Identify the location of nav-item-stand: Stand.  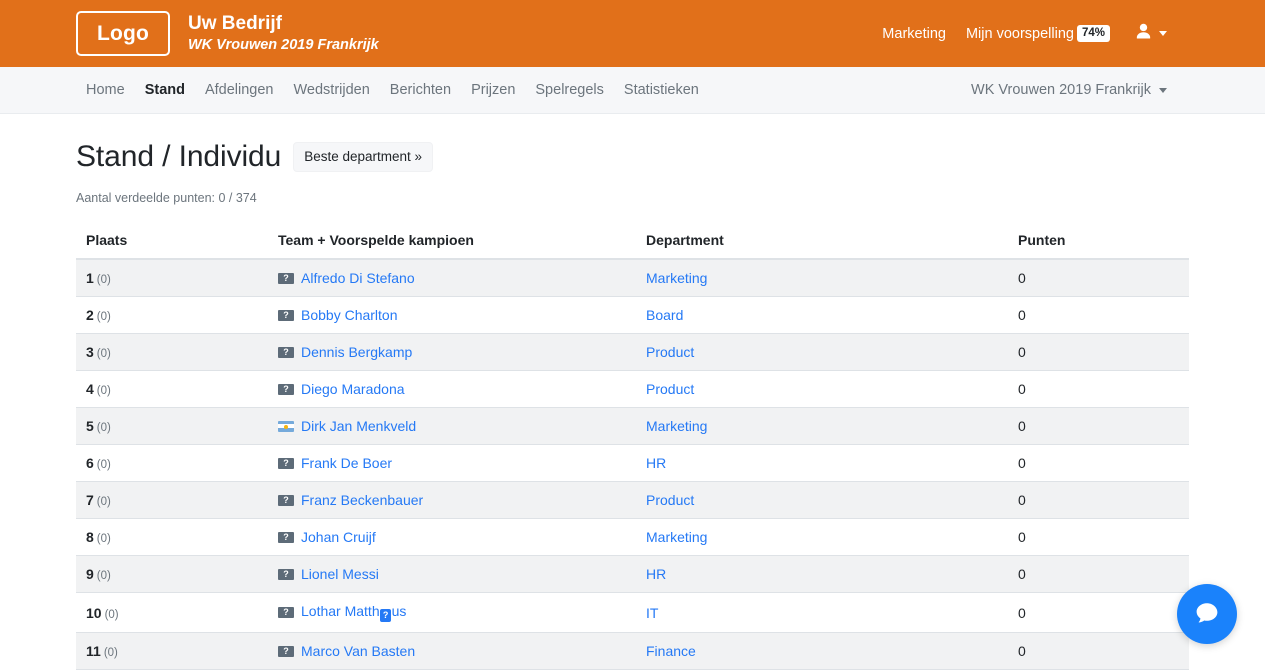
(165, 90).